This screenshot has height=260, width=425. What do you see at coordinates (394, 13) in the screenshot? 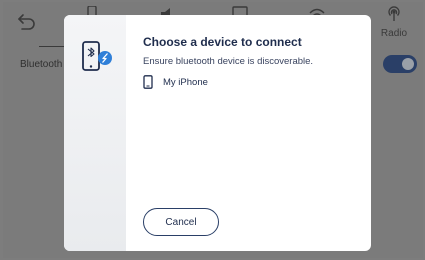
I see `radio-icon` at bounding box center [394, 13].